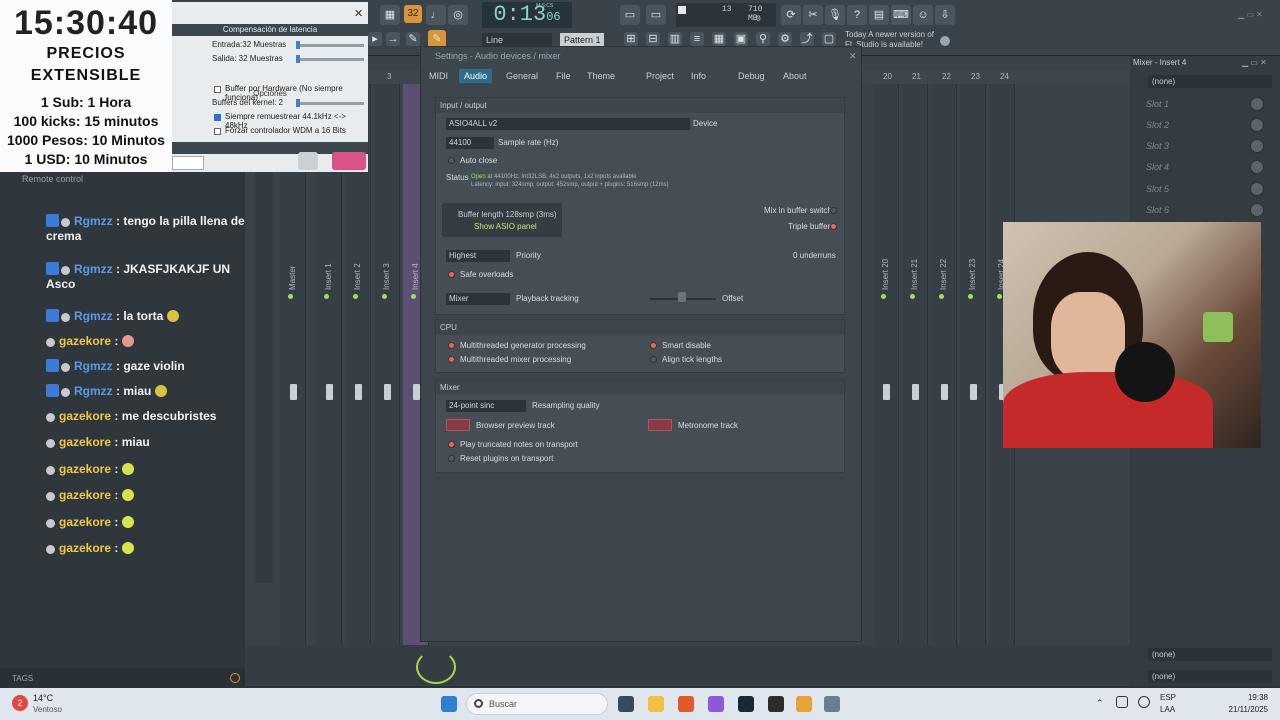 This screenshot has width=1280, height=720. I want to click on taskbar-date: 21/11/2025, so click(1244, 709).